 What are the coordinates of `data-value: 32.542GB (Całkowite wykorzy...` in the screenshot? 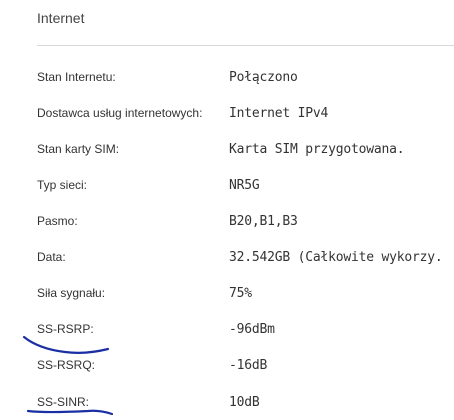 It's located at (336, 257).